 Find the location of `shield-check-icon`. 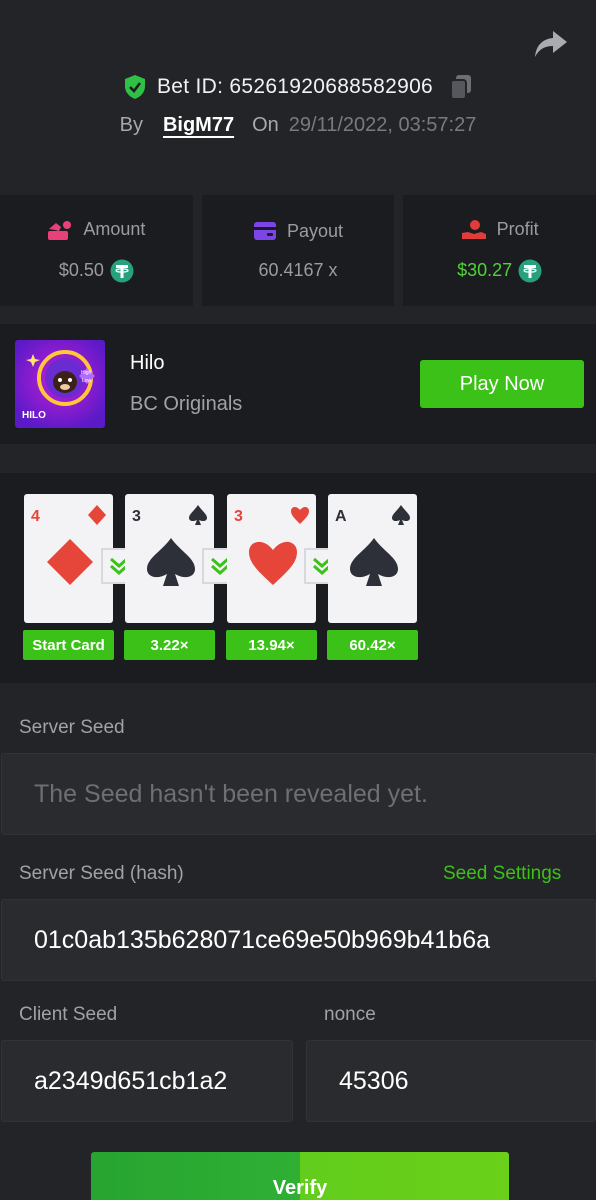

shield-check-icon is located at coordinates (134, 87).